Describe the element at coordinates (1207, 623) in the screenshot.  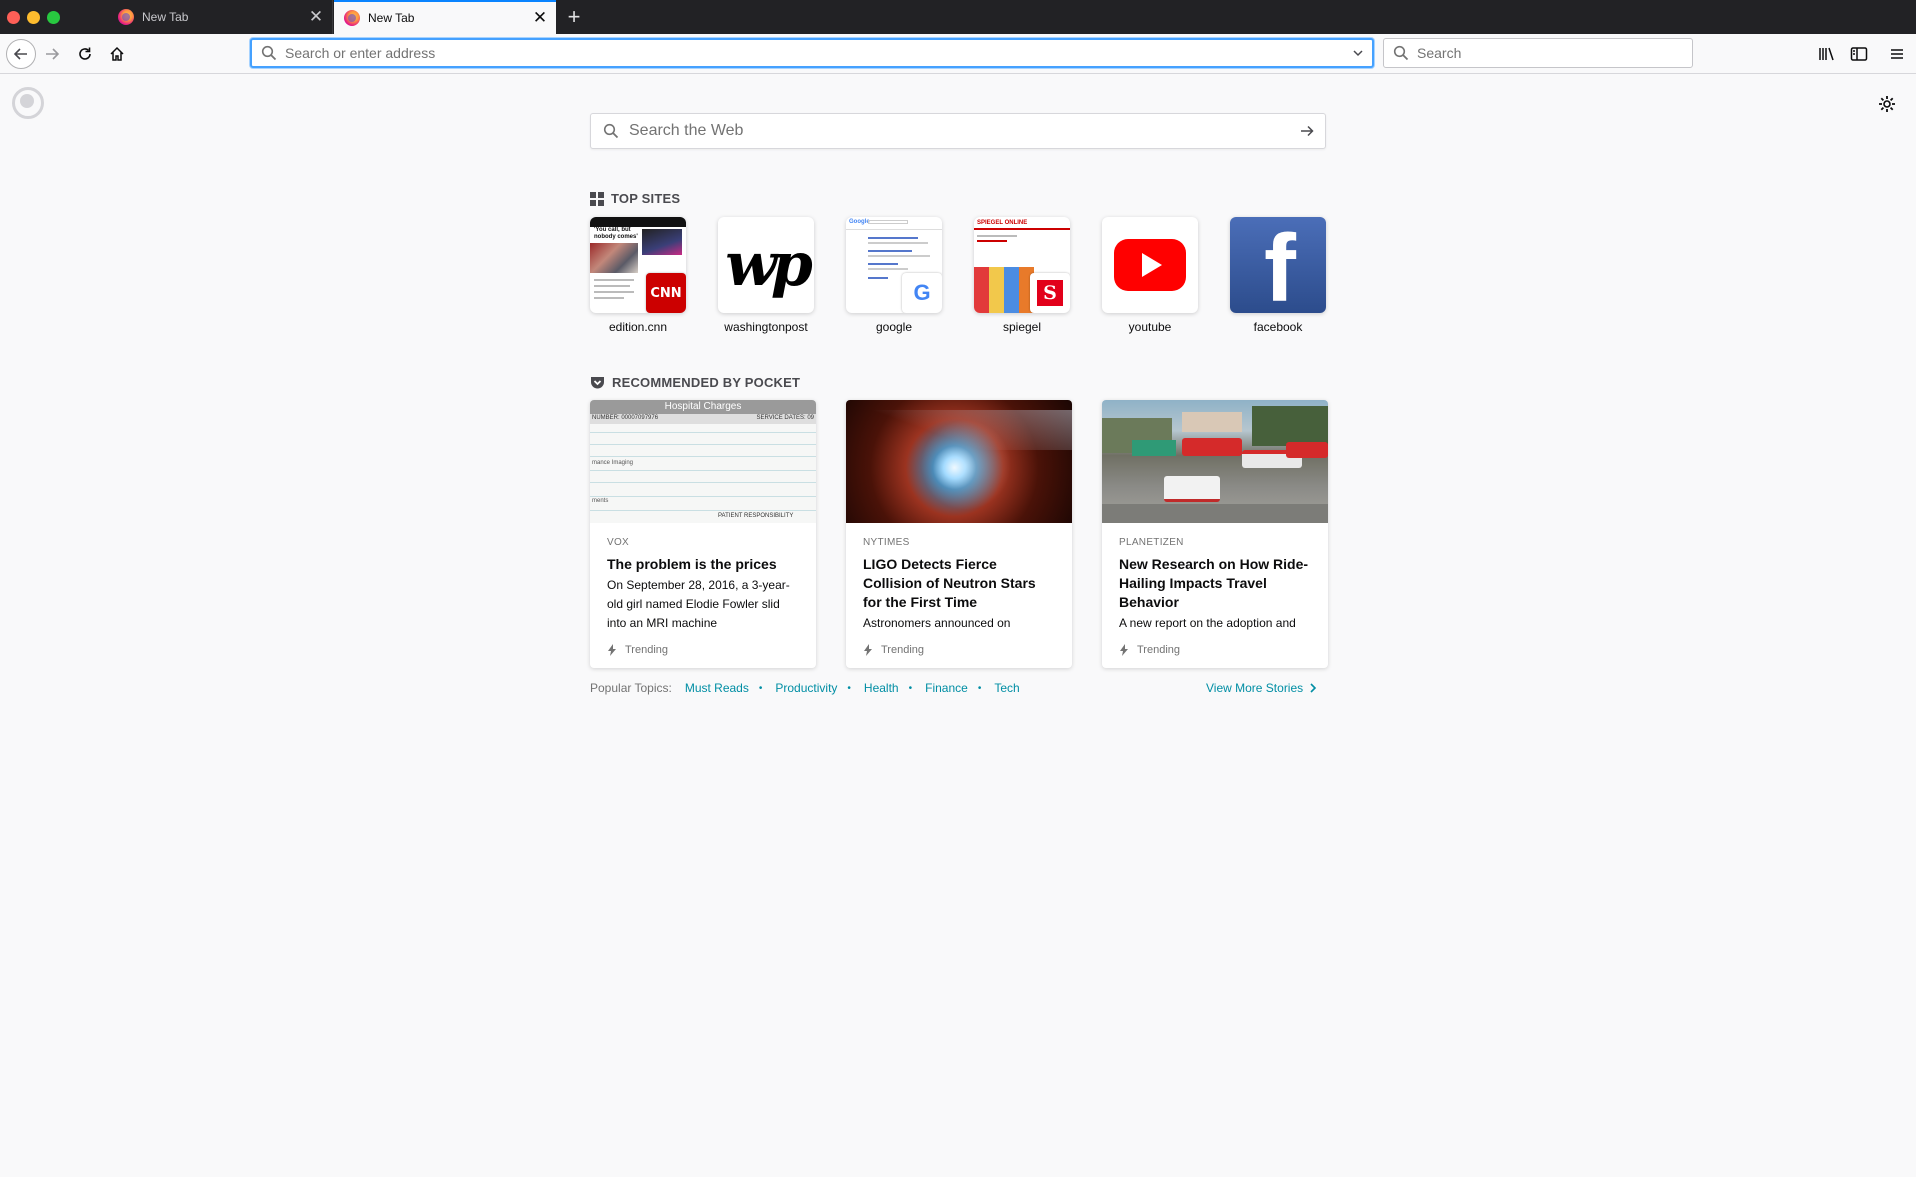
I see `story-description: A new report on the adoption and` at that location.